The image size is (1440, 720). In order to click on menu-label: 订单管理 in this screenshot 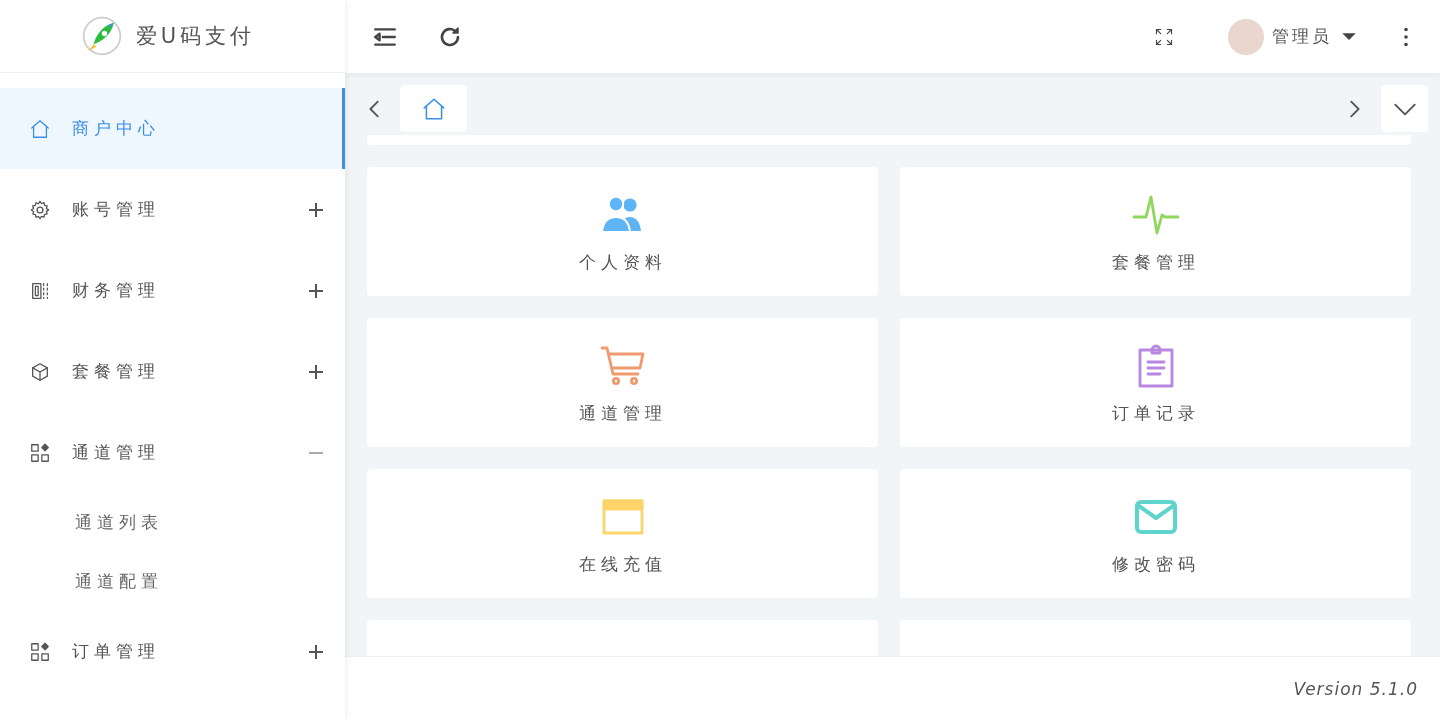, I will do `click(116, 651)`.